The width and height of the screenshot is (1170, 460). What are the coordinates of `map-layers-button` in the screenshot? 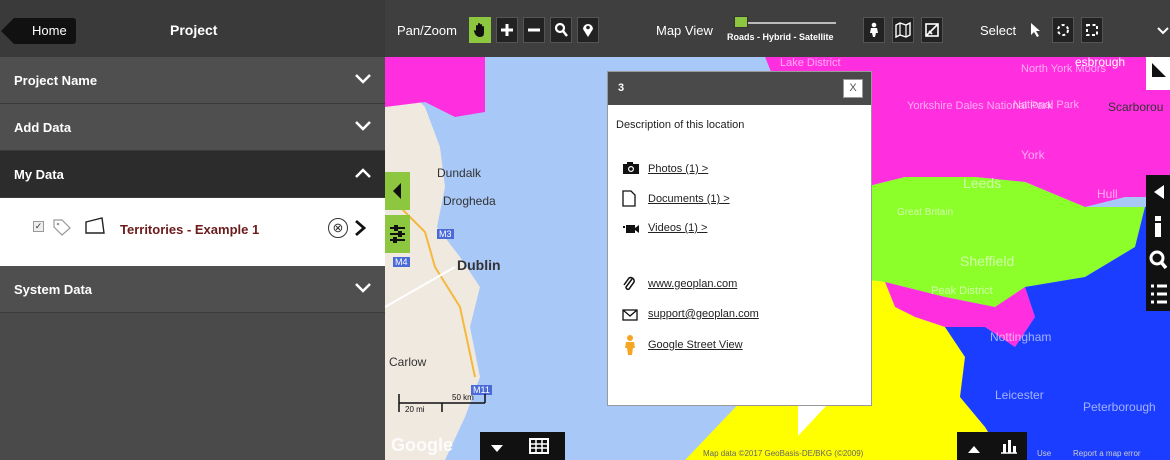 It's located at (903, 30).